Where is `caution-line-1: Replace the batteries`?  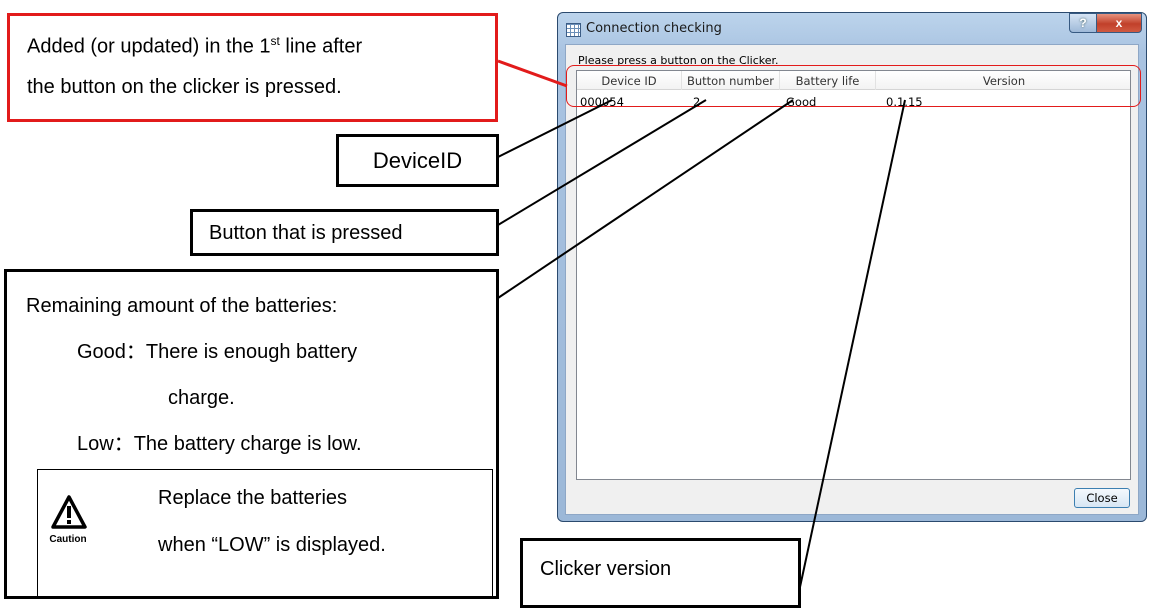 caution-line-1: Replace the batteries is located at coordinates (253, 498).